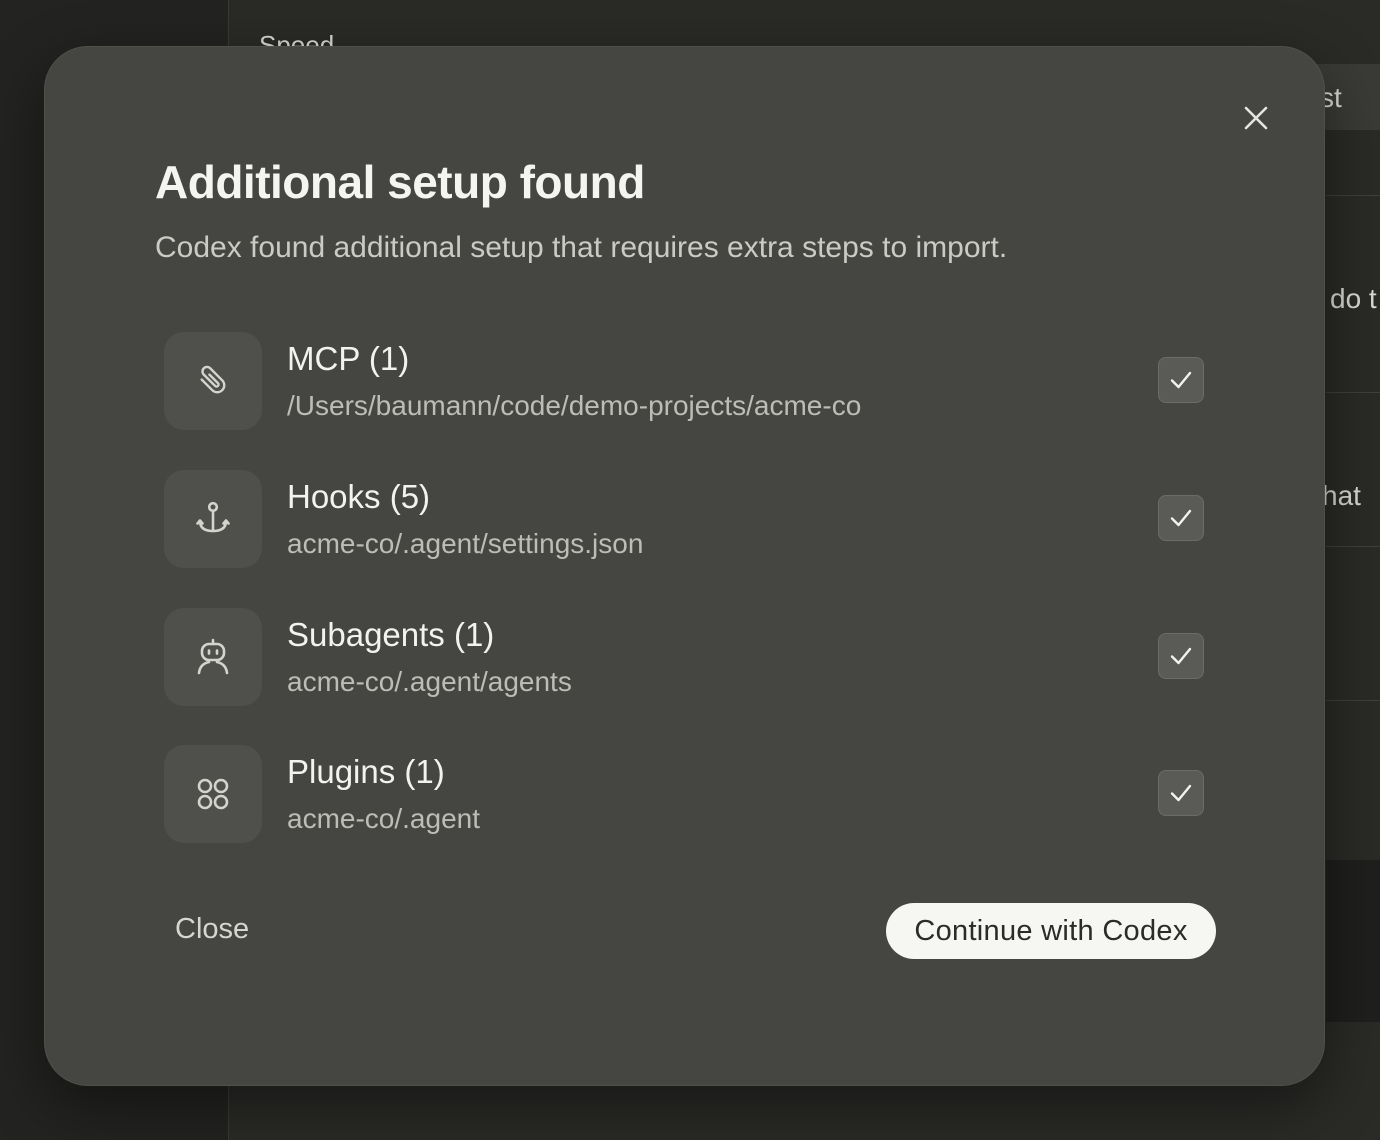 This screenshot has height=1140, width=1380. I want to click on setup-item-path: acme-co/.agent, so click(383, 818).